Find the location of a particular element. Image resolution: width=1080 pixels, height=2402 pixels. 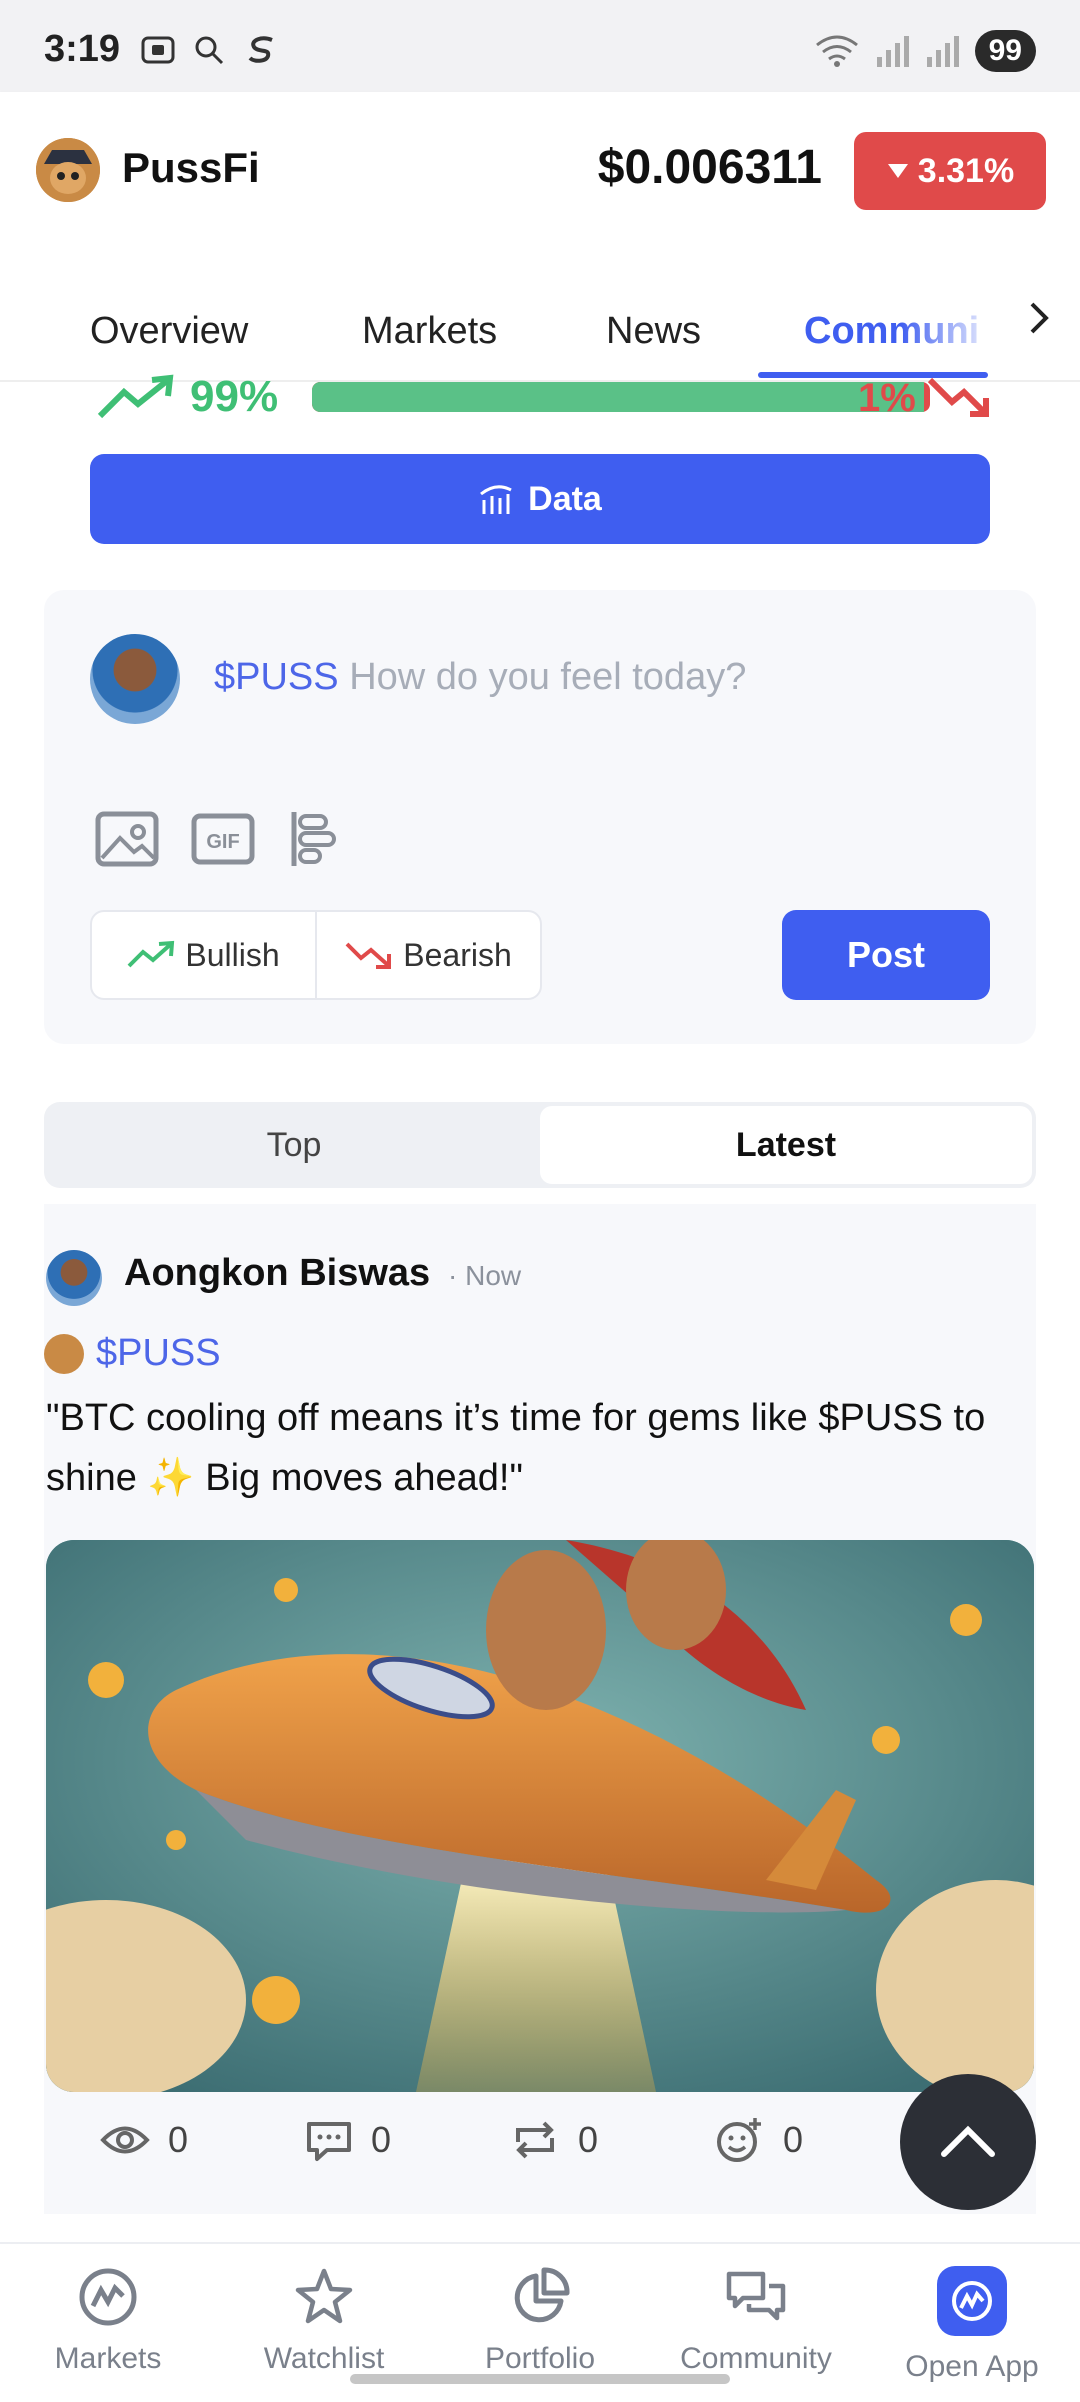

bearish-button: Bearish is located at coordinates (427, 955).